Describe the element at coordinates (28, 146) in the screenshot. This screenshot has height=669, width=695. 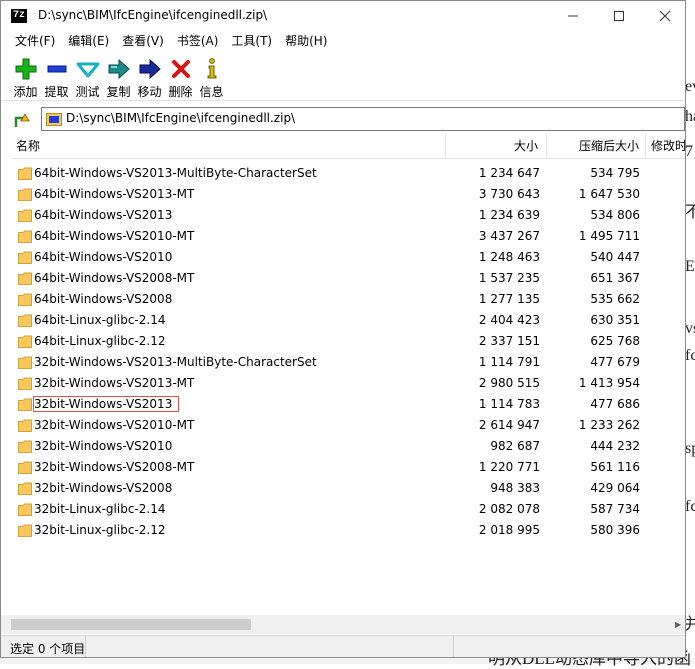
I see `column-header-name: 名称` at that location.